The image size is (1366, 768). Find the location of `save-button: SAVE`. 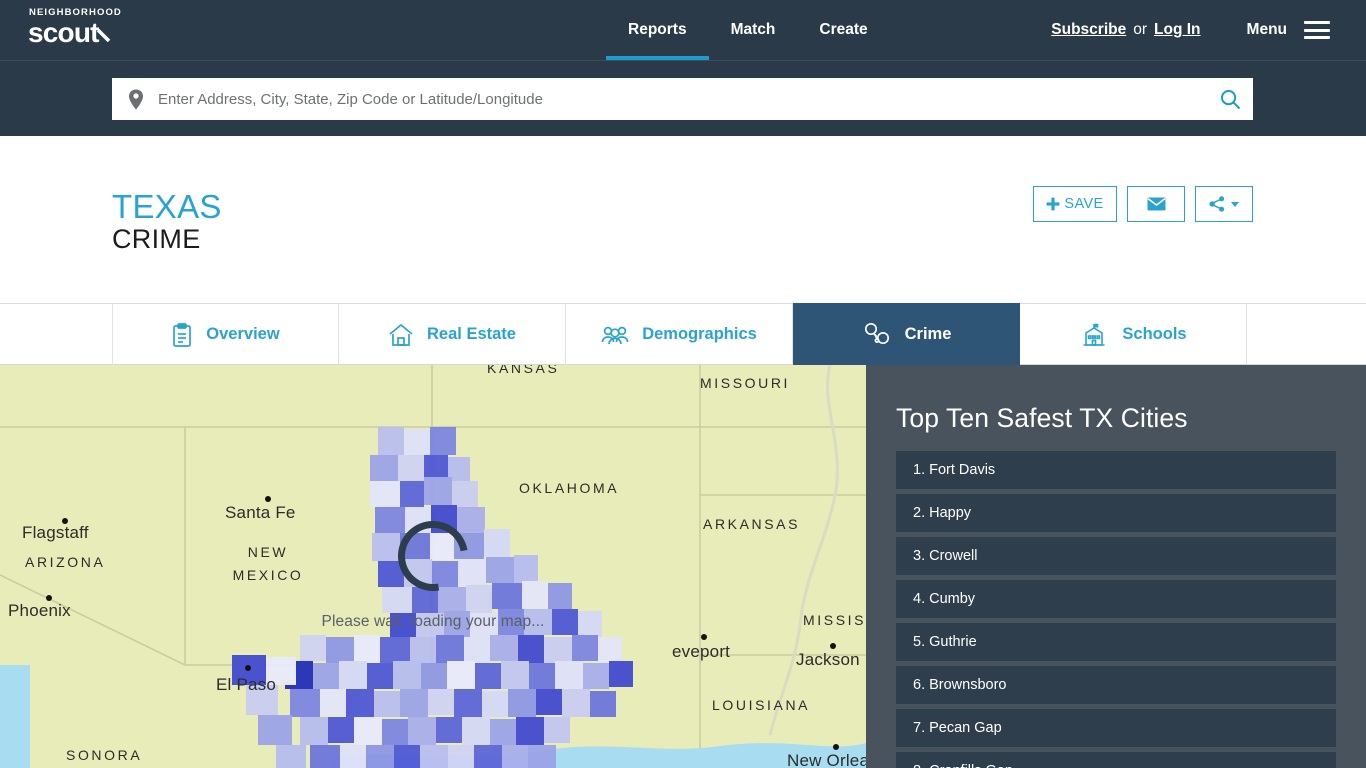

save-button: SAVE is located at coordinates (1075, 204).